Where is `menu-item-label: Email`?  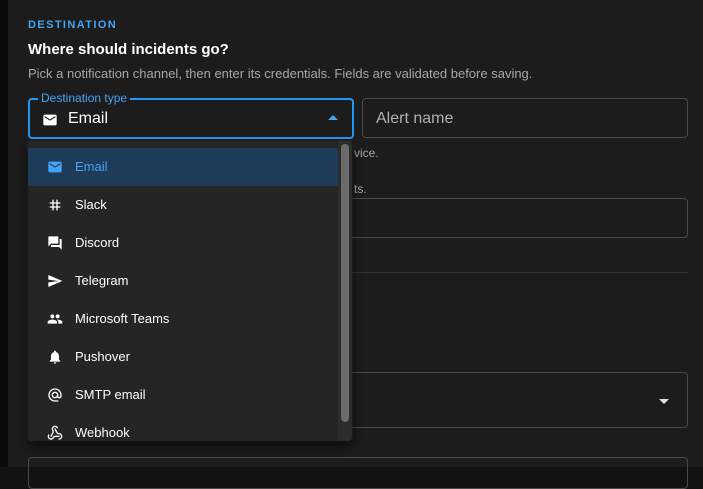 menu-item-label: Email is located at coordinates (91, 166).